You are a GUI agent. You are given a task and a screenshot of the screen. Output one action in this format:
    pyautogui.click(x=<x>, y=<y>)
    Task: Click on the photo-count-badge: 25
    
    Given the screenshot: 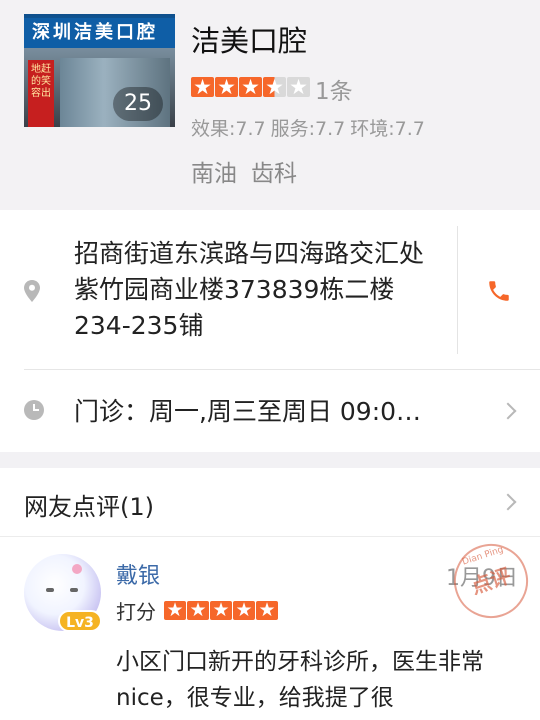 What is the action you would take?
    pyautogui.click(x=138, y=104)
    